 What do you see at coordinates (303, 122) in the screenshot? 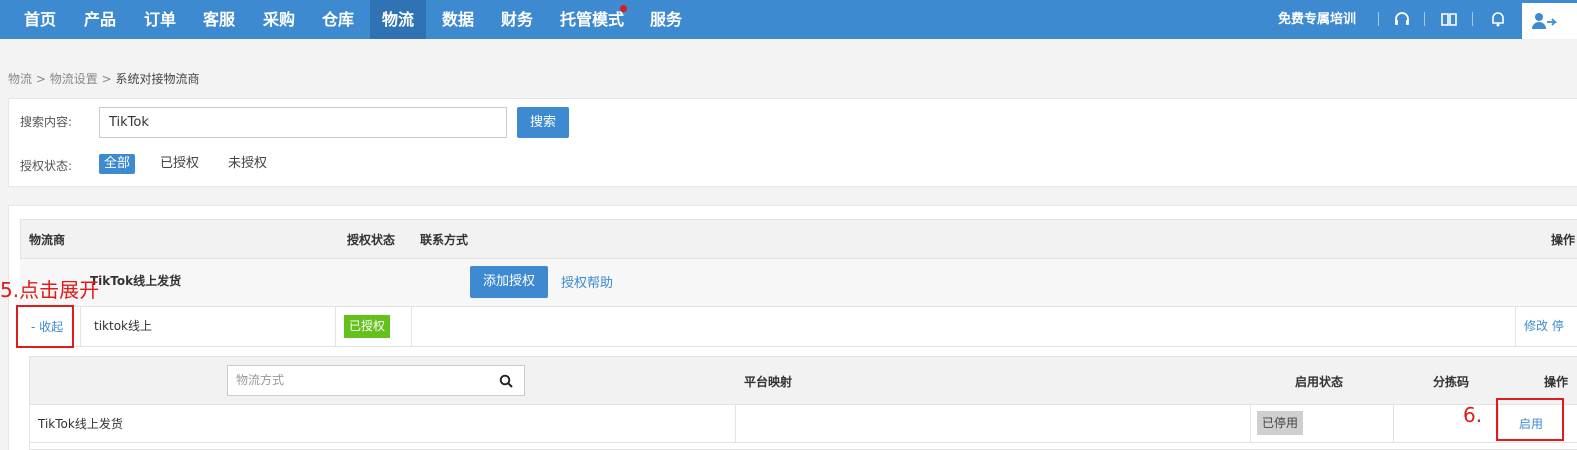
I see `search-input: TikTok` at bounding box center [303, 122].